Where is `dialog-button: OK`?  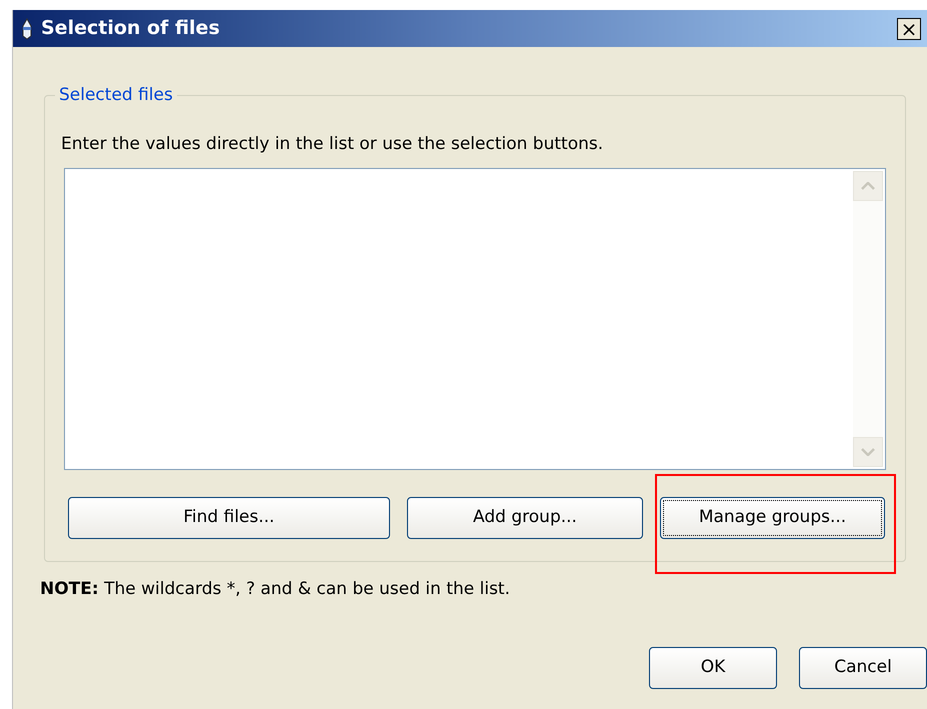
dialog-button: OK is located at coordinates (713, 667).